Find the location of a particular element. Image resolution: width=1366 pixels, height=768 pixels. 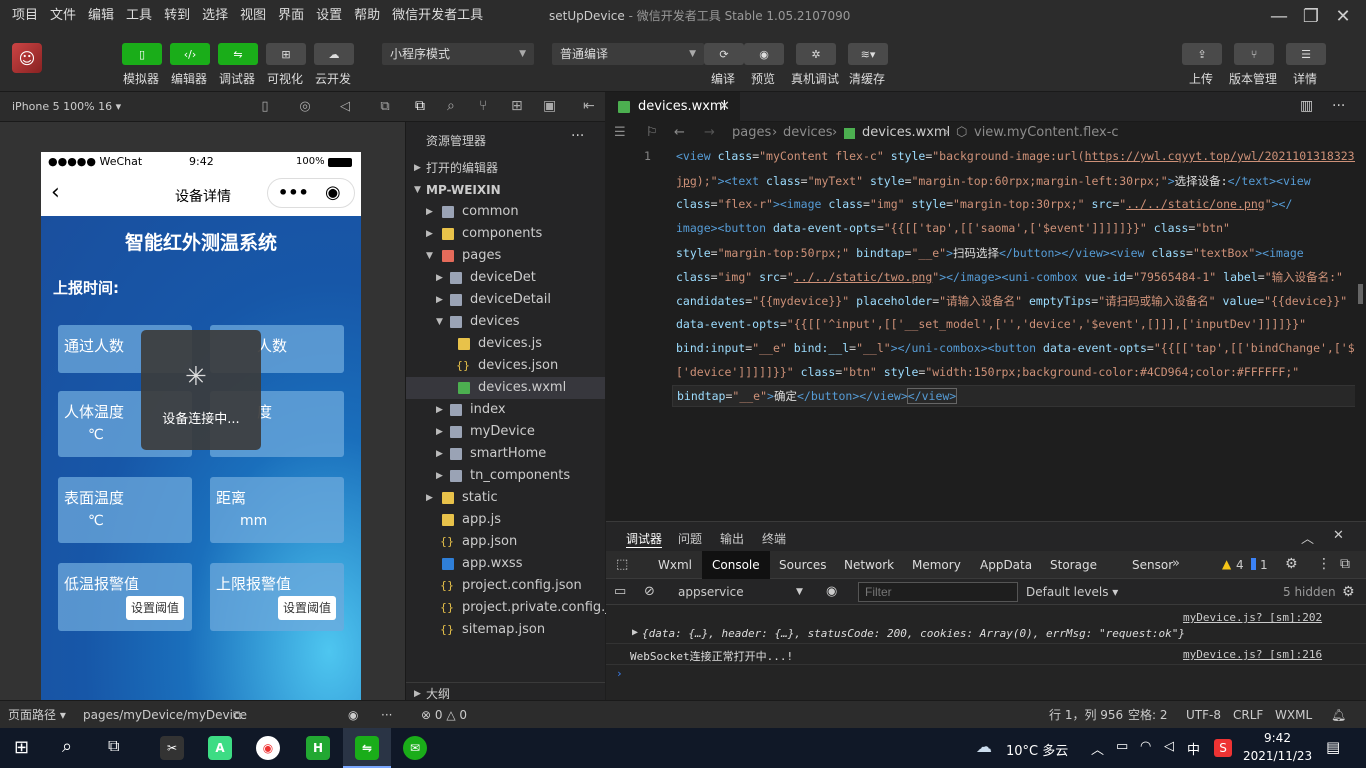

menu-item-project: 项目 is located at coordinates (25, 16).